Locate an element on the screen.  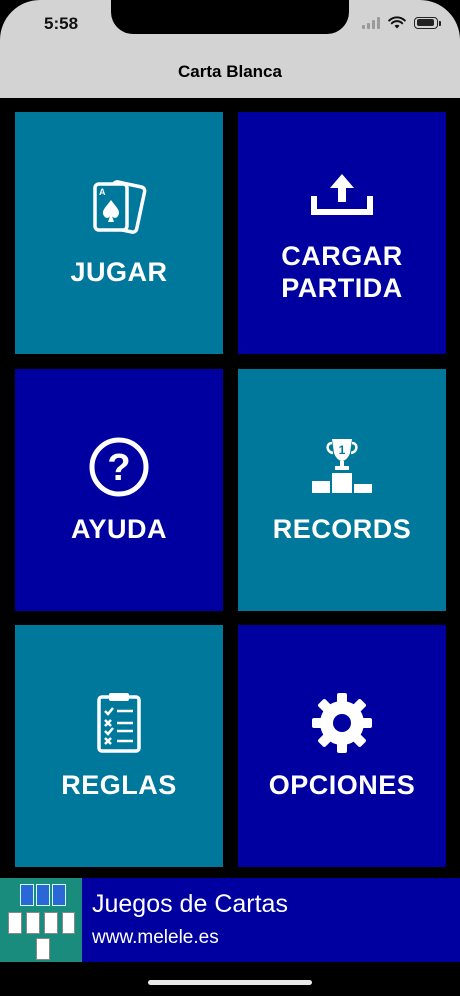
ayuda-label: AYUDA is located at coordinates (119, 528).